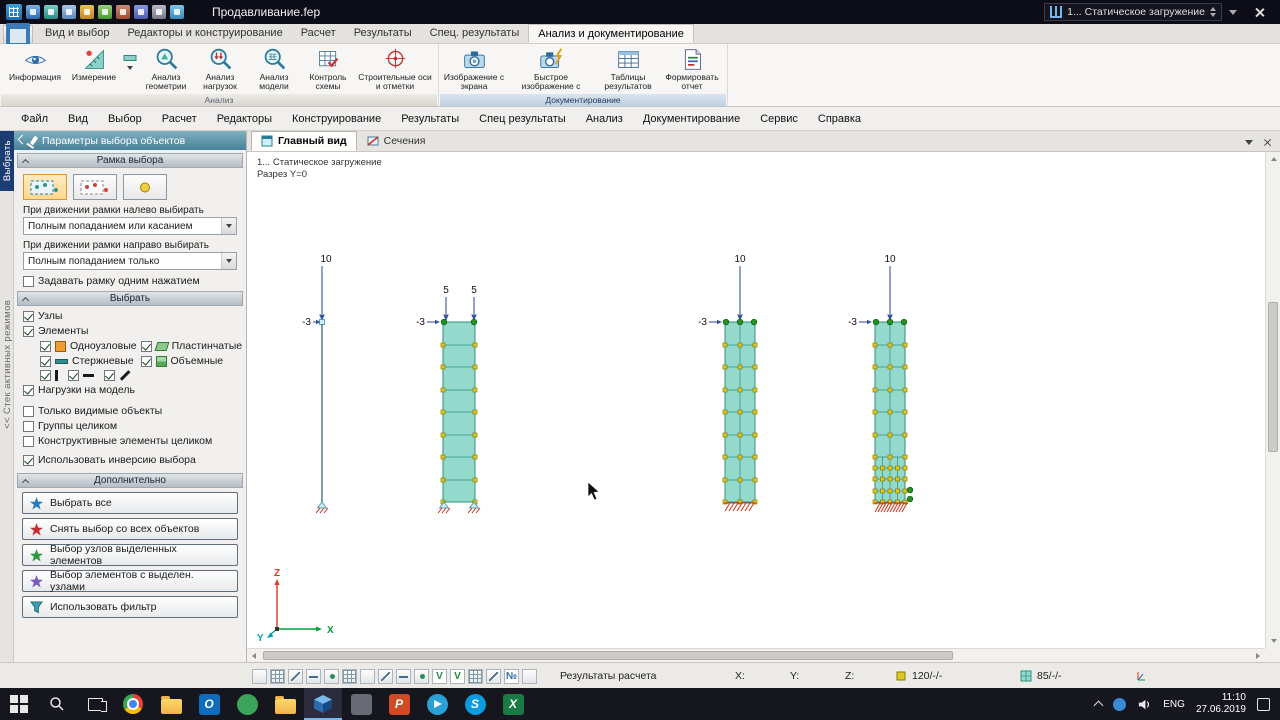 The width and height of the screenshot is (1280, 720). Describe the element at coordinates (361, 704) in the screenshot. I see `taskbar-app-gray` at that location.